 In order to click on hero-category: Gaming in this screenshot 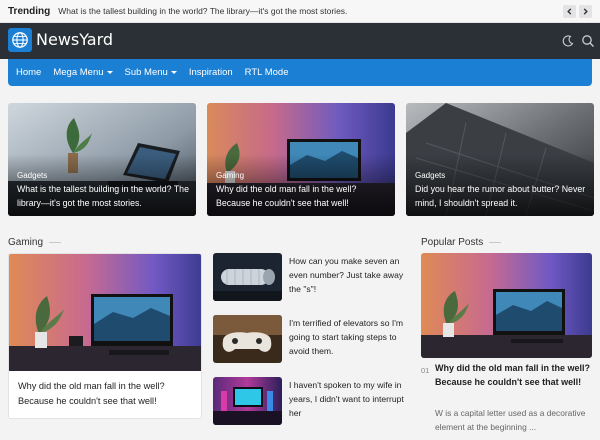, I will do `click(230, 175)`.